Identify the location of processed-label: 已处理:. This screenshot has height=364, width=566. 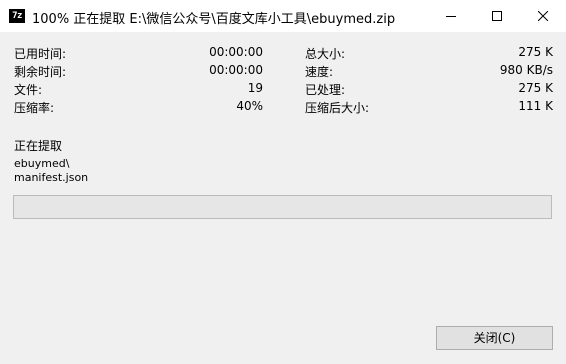
(325, 90).